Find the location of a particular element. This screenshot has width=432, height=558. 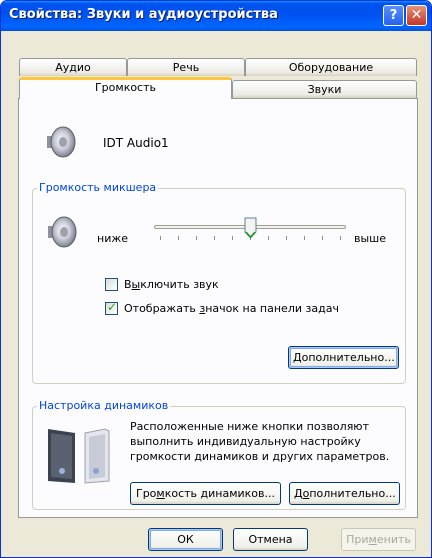

tab-label: Оборудование is located at coordinates (331, 67).